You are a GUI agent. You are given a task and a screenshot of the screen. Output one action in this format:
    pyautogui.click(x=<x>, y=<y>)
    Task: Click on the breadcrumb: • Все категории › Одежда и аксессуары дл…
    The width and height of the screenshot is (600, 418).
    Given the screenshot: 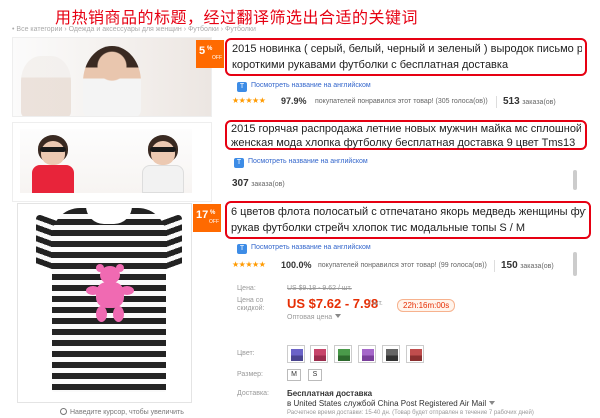 What is the action you would take?
    pyautogui.click(x=134, y=29)
    